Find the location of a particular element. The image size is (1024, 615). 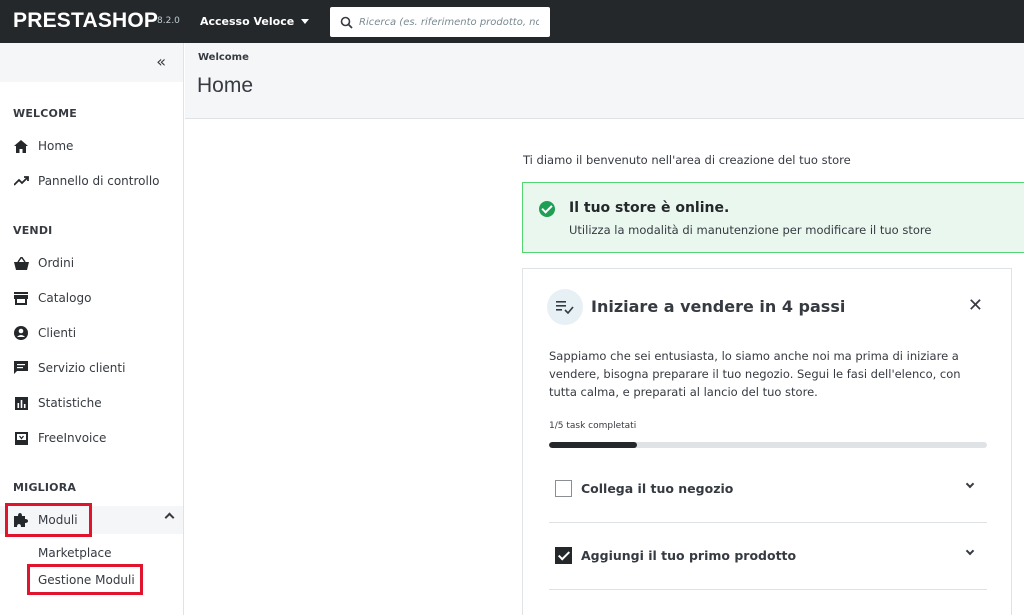

collapse-sidebar-icon: « is located at coordinates (161, 61).